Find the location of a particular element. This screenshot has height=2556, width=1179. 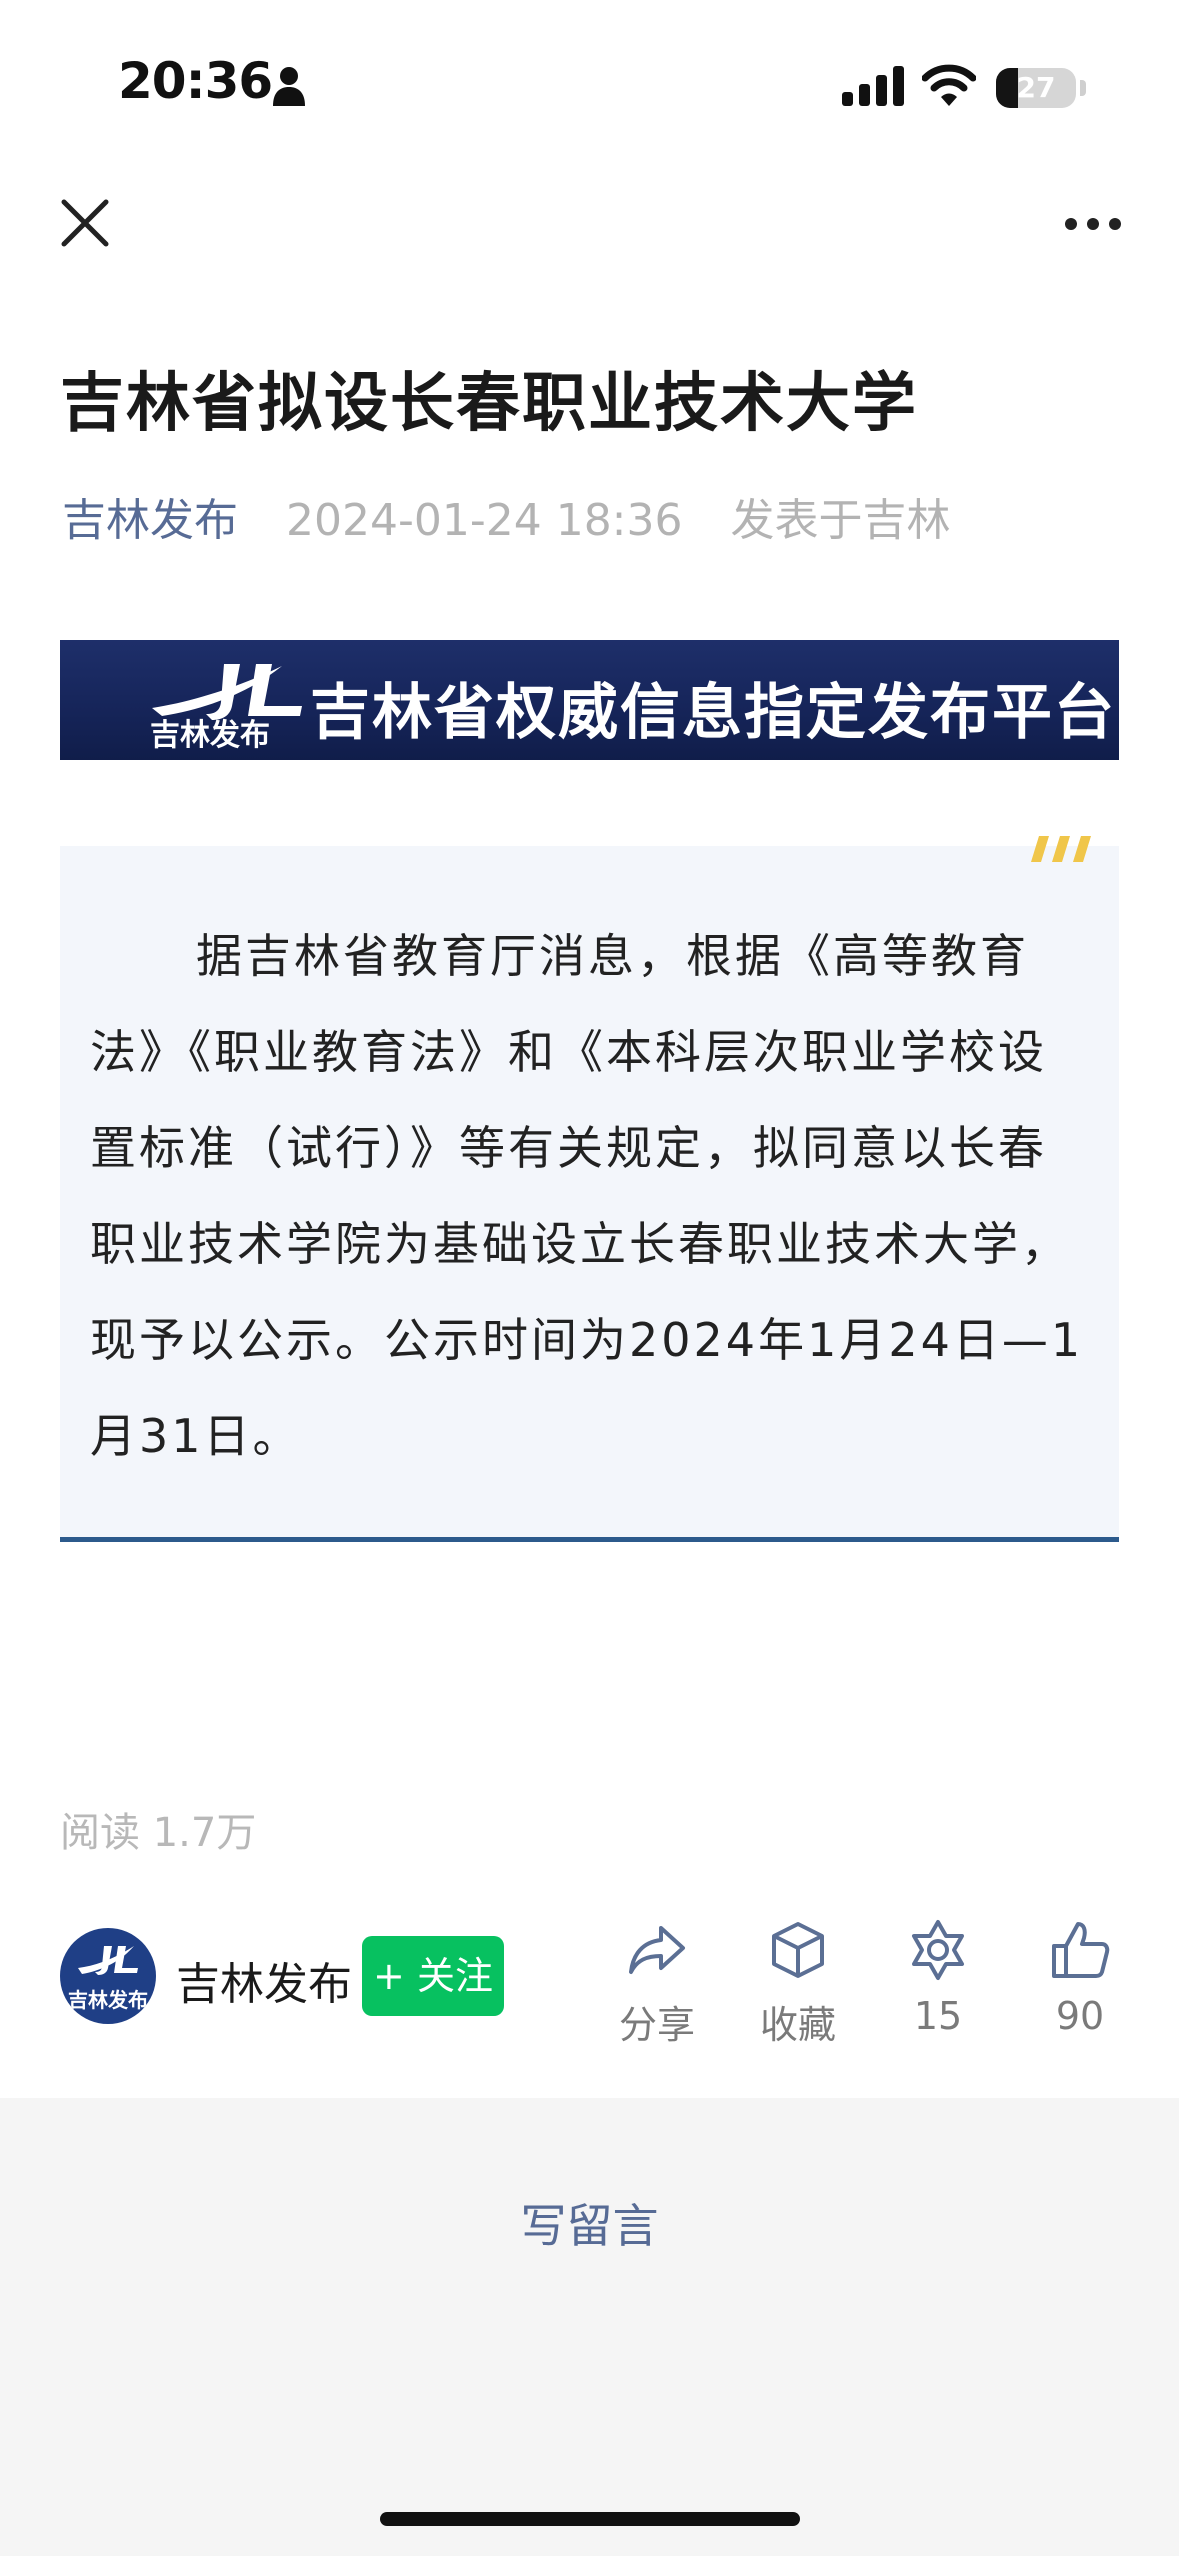

article-location: 发表于吉林 is located at coordinates (840, 520).